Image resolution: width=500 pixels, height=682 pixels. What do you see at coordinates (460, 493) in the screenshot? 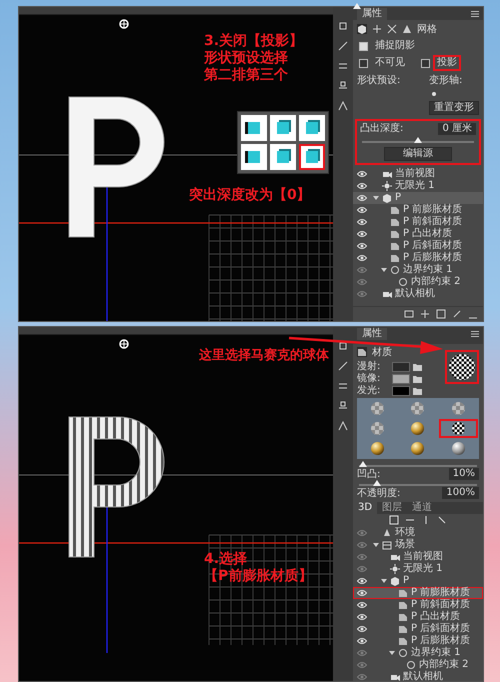
I see `value-field: 100%` at bounding box center [460, 493].